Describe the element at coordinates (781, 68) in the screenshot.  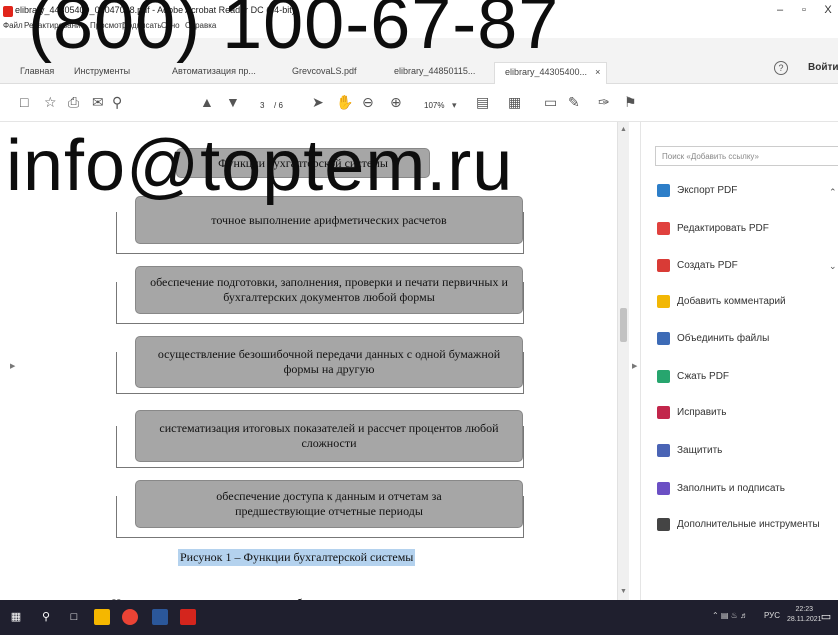
I see `help-icon: ?` at that location.